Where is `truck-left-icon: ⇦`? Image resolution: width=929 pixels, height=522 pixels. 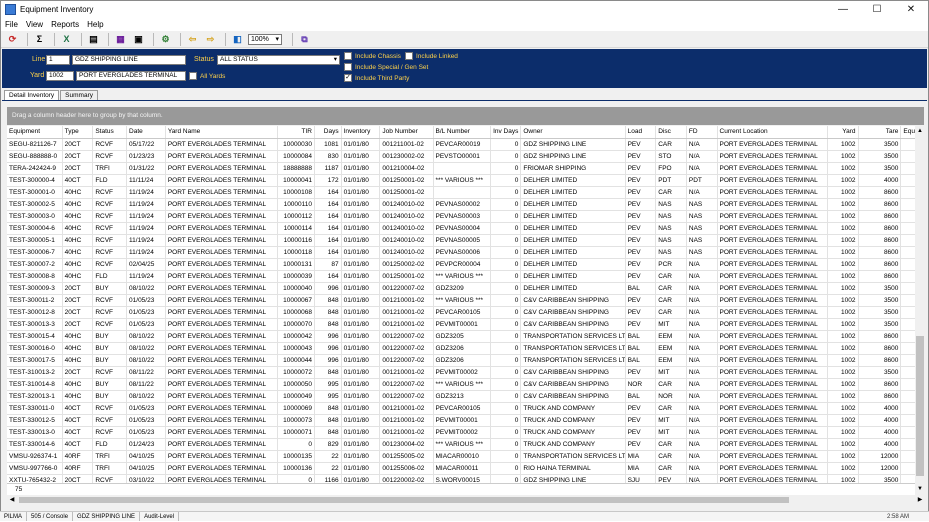
truck-left-icon: ⇦ is located at coordinates (192, 39).